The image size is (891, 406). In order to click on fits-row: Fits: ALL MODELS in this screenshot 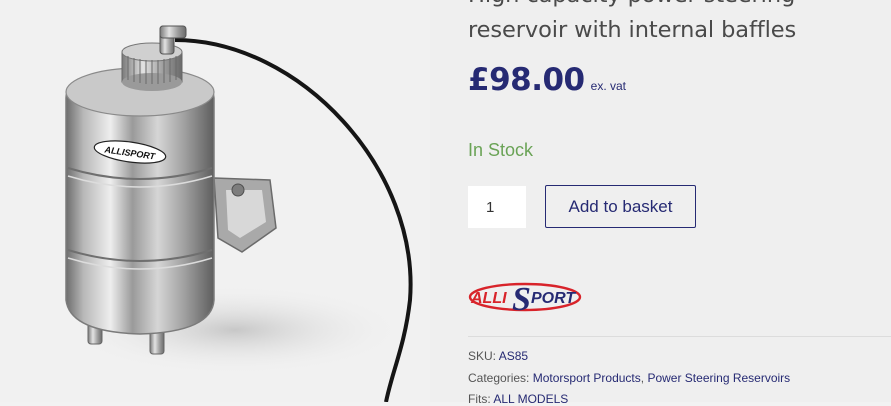, I will do `click(518, 399)`.